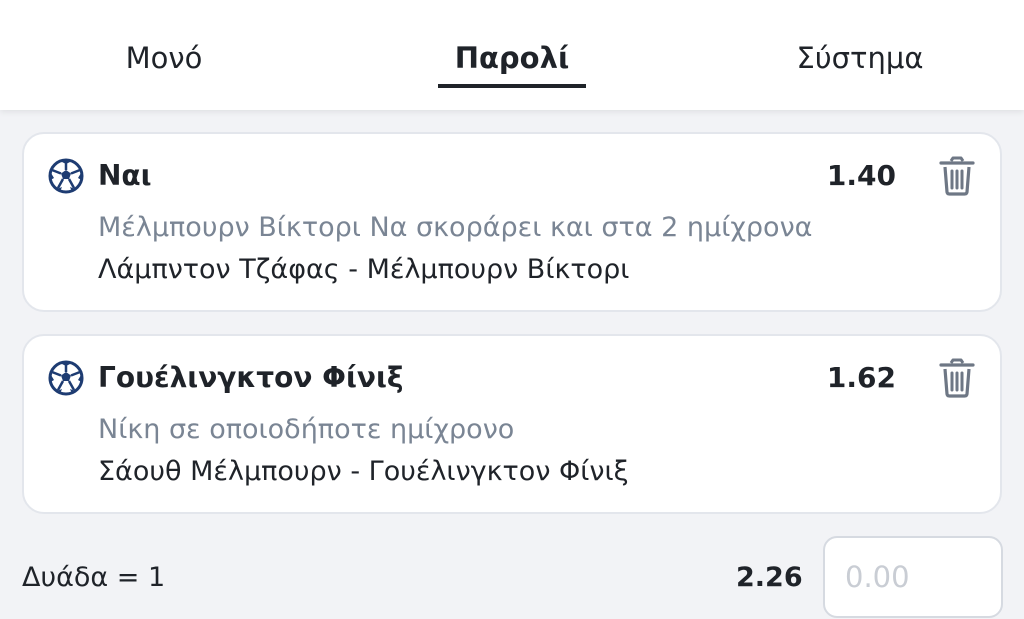 The height and width of the screenshot is (619, 1024). Describe the element at coordinates (306, 429) in the screenshot. I see `selection-market: Νίκη σε οποιοδήποτε ημίχρονο` at that location.